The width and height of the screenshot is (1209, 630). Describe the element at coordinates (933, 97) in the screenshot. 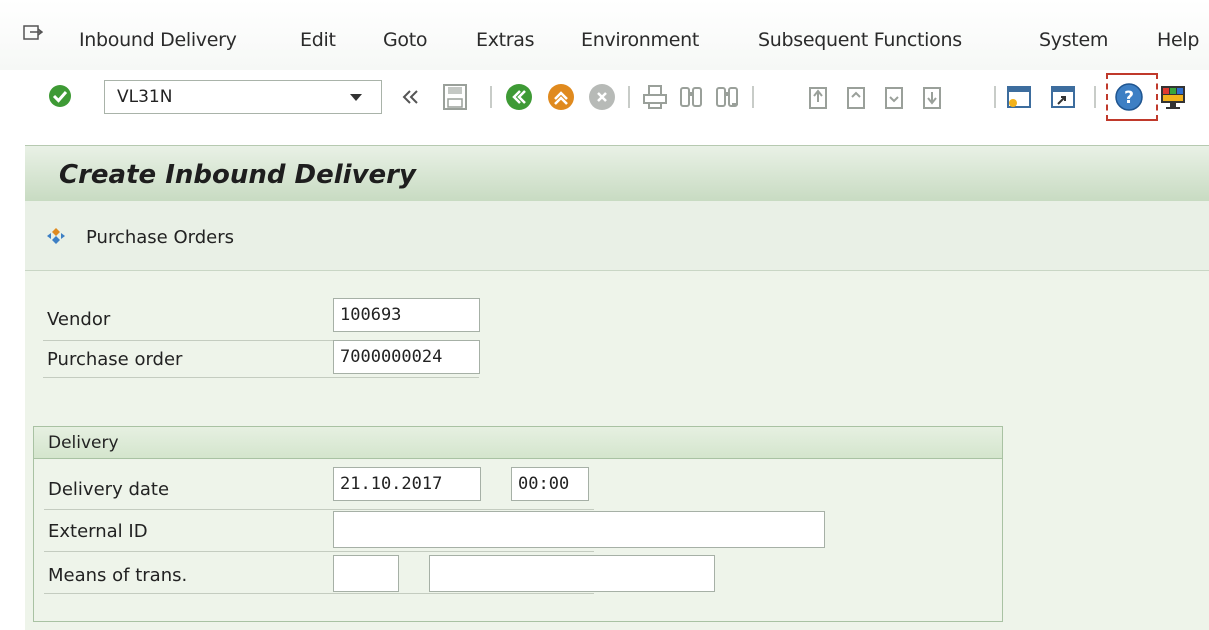

I see `last-page-icon` at that location.